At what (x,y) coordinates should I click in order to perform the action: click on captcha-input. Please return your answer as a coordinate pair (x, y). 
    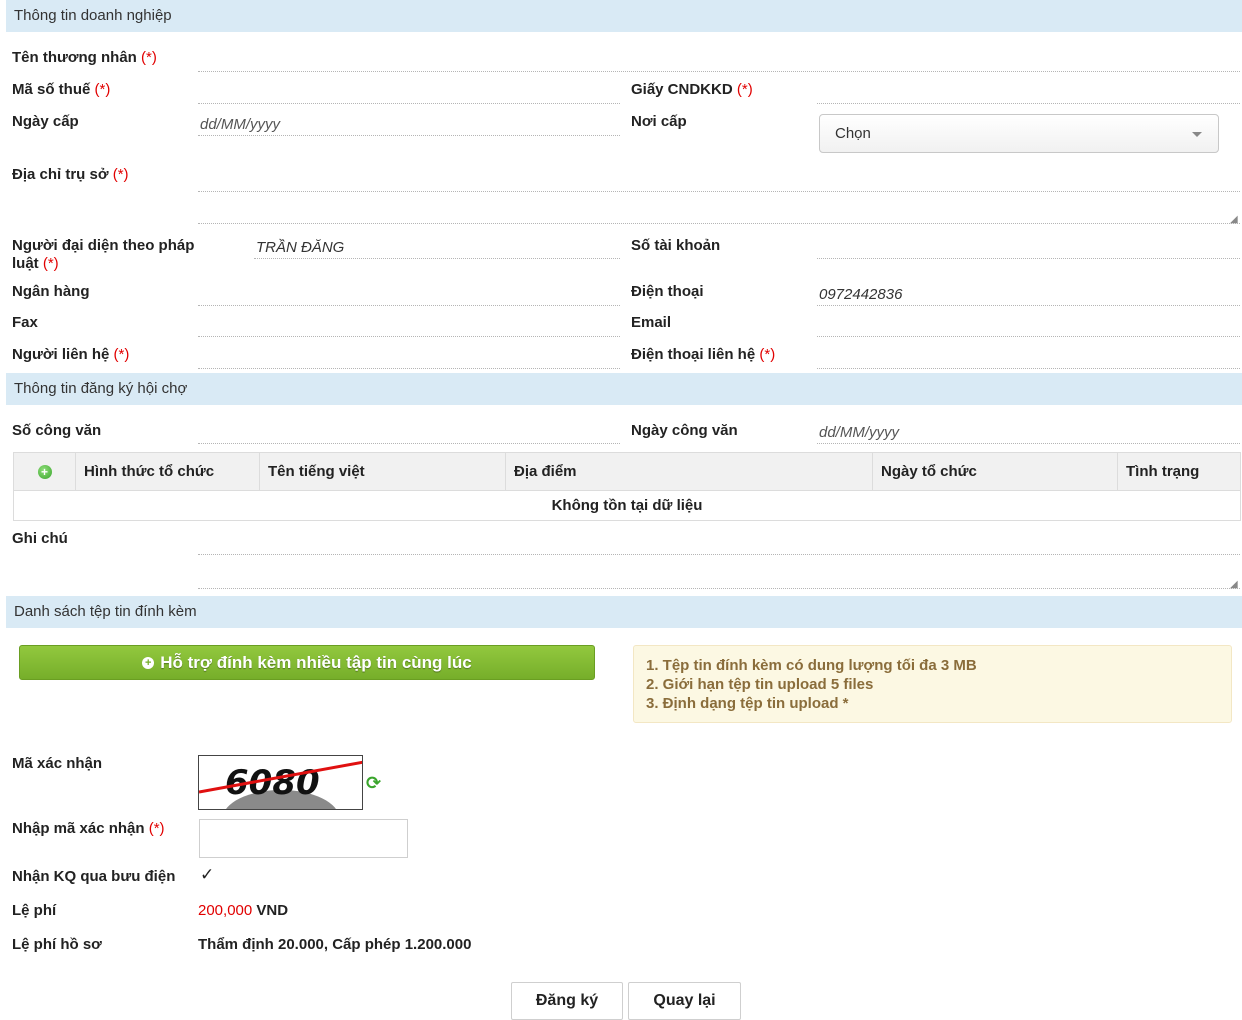
    Looking at the image, I should click on (303, 838).